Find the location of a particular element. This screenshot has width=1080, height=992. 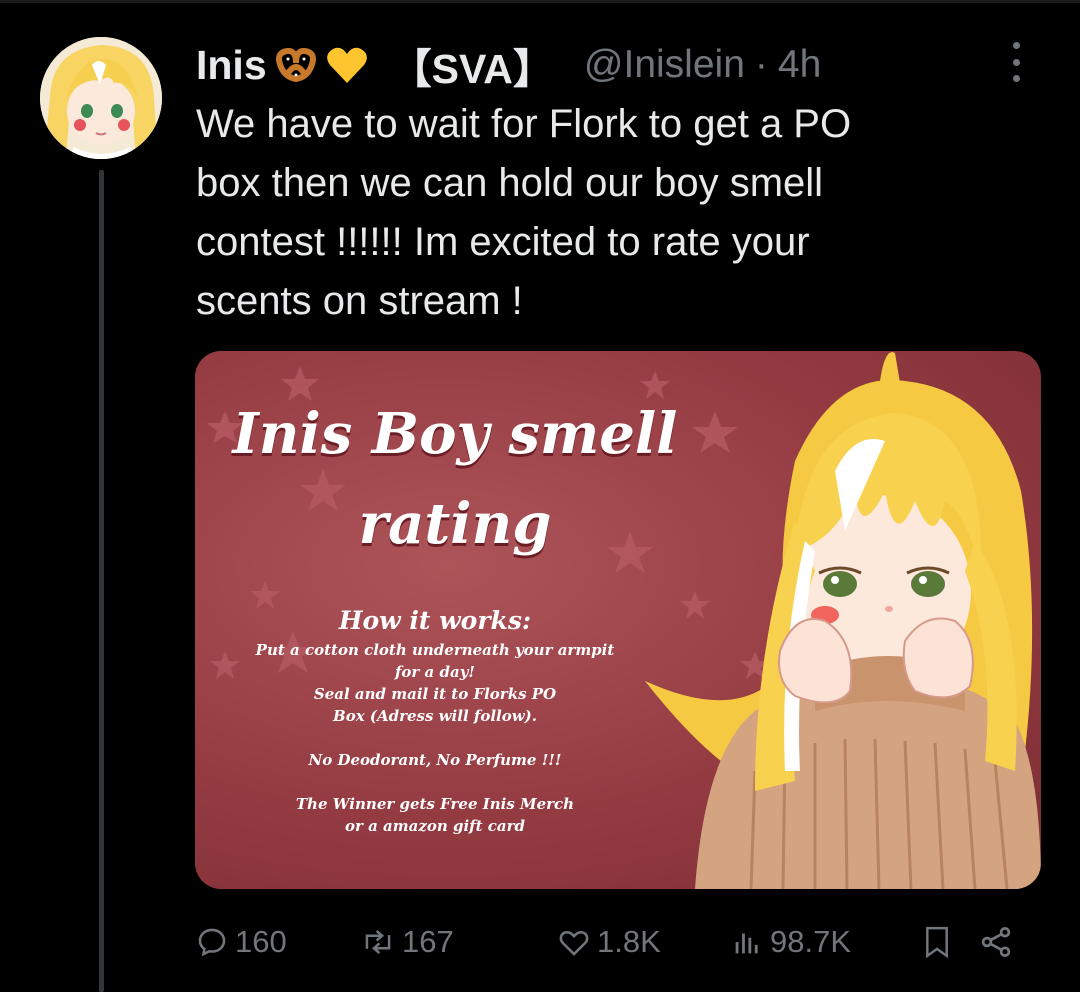

tweet-text-line: scents on stream ! is located at coordinates (359, 301).